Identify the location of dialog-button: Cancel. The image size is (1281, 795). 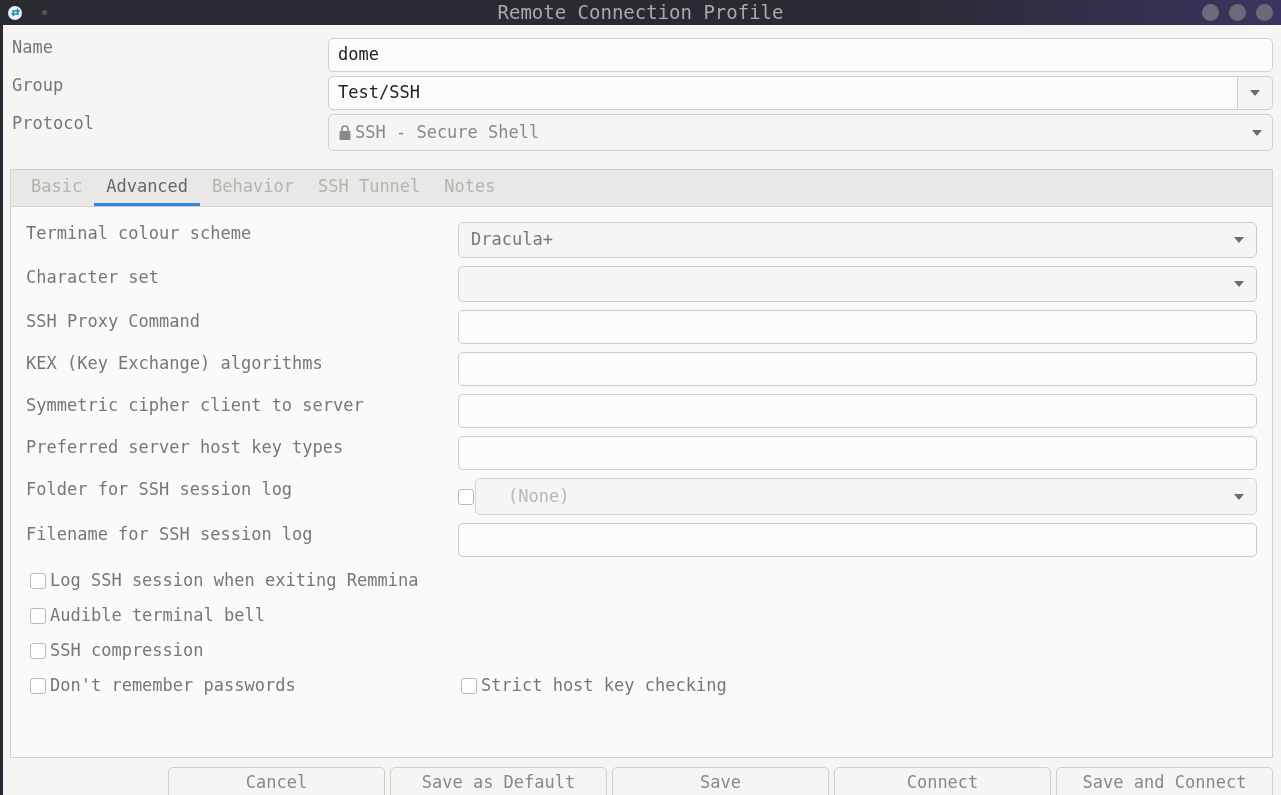
(276, 781).